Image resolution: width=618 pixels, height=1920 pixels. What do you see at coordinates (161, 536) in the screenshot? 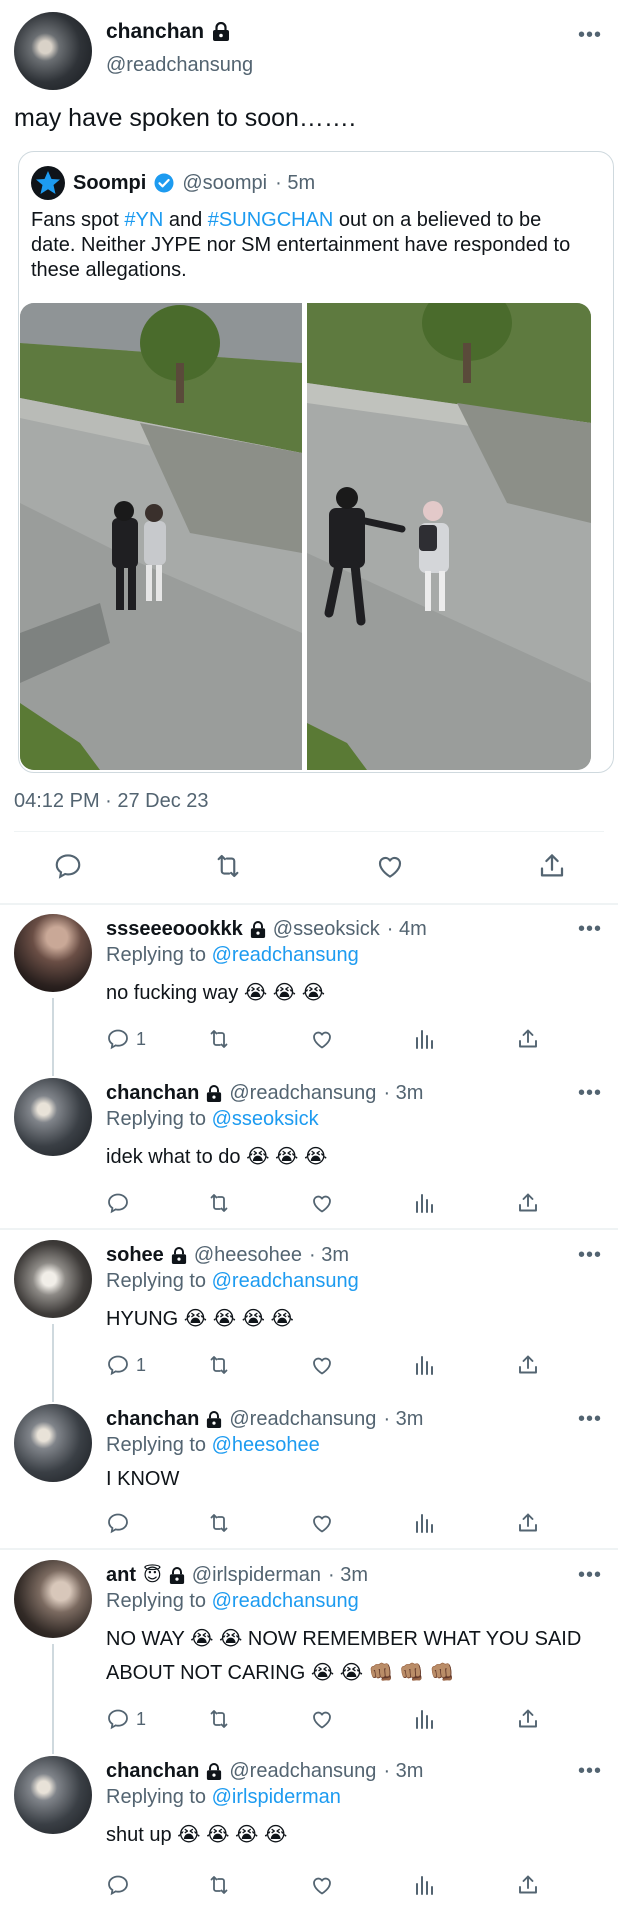
I see `quote-photo-left` at bounding box center [161, 536].